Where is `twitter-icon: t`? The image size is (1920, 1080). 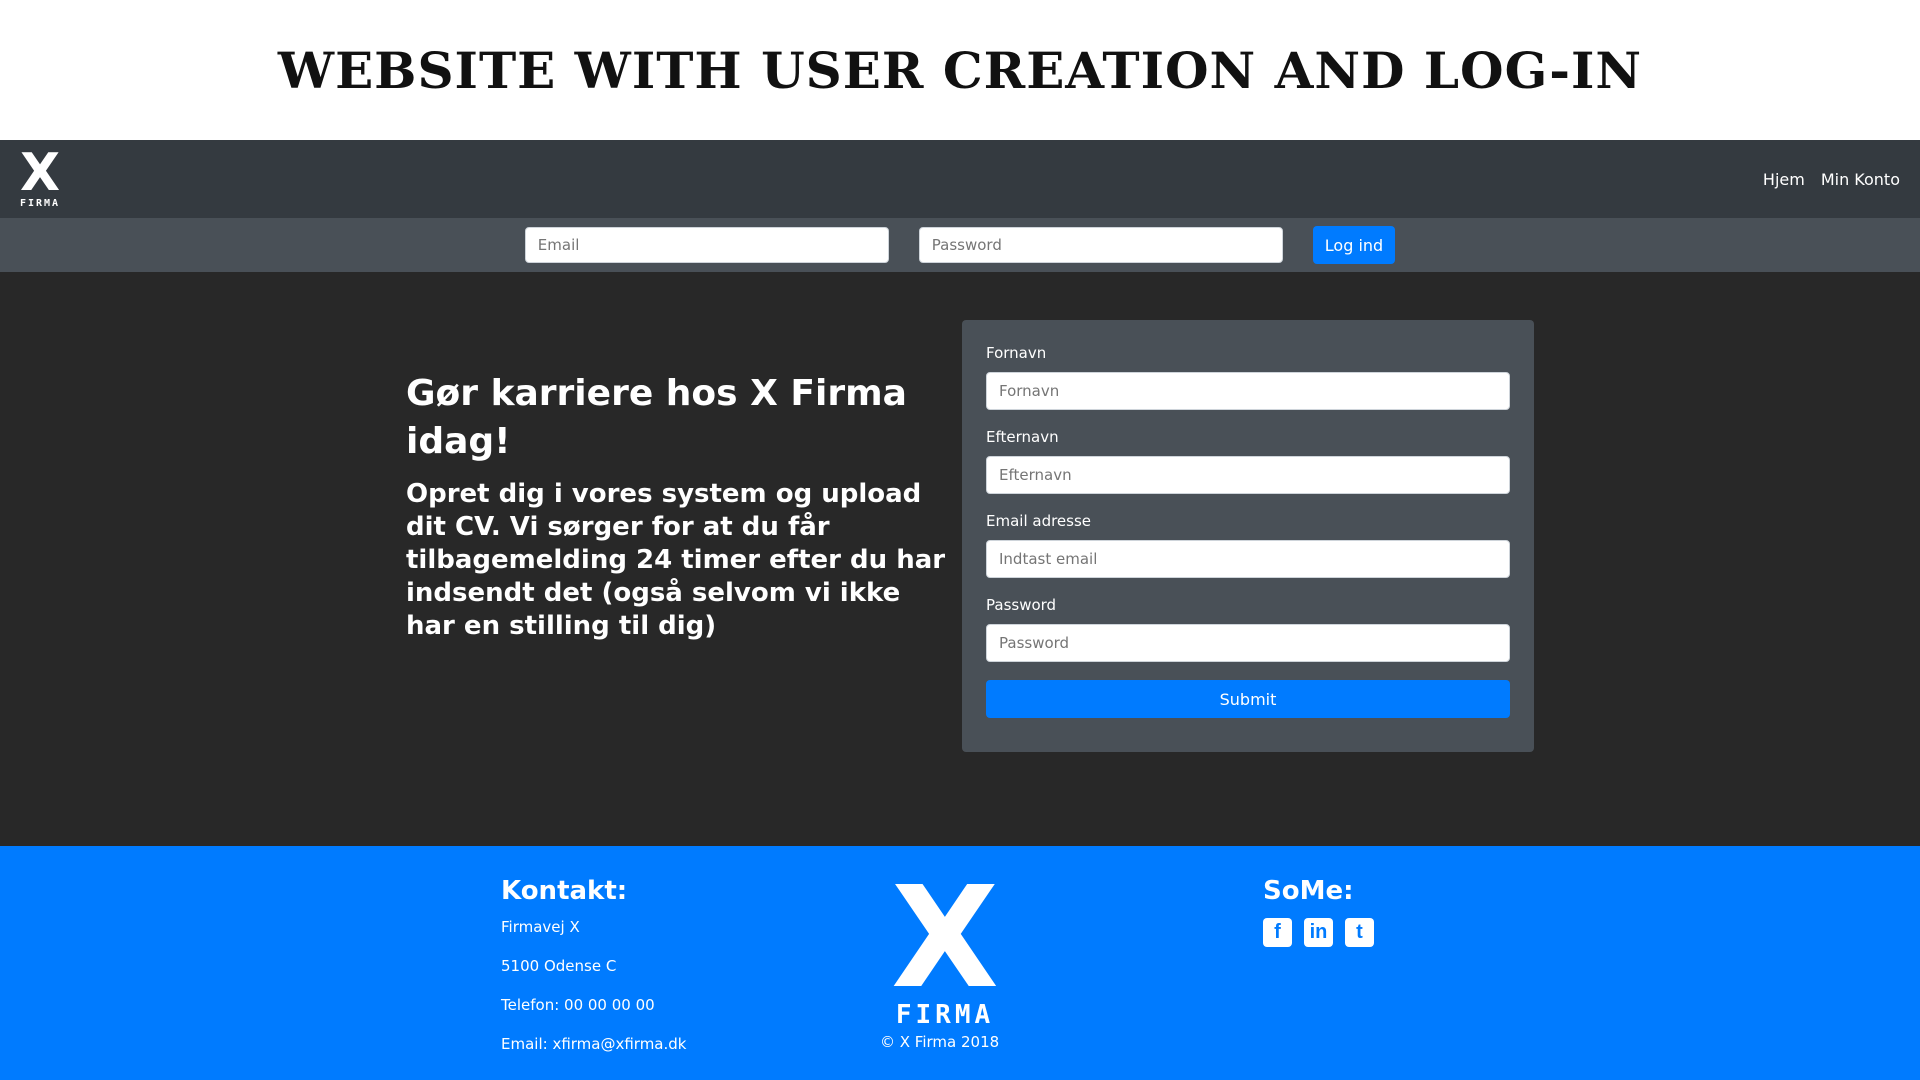
twitter-icon: t is located at coordinates (1359, 932).